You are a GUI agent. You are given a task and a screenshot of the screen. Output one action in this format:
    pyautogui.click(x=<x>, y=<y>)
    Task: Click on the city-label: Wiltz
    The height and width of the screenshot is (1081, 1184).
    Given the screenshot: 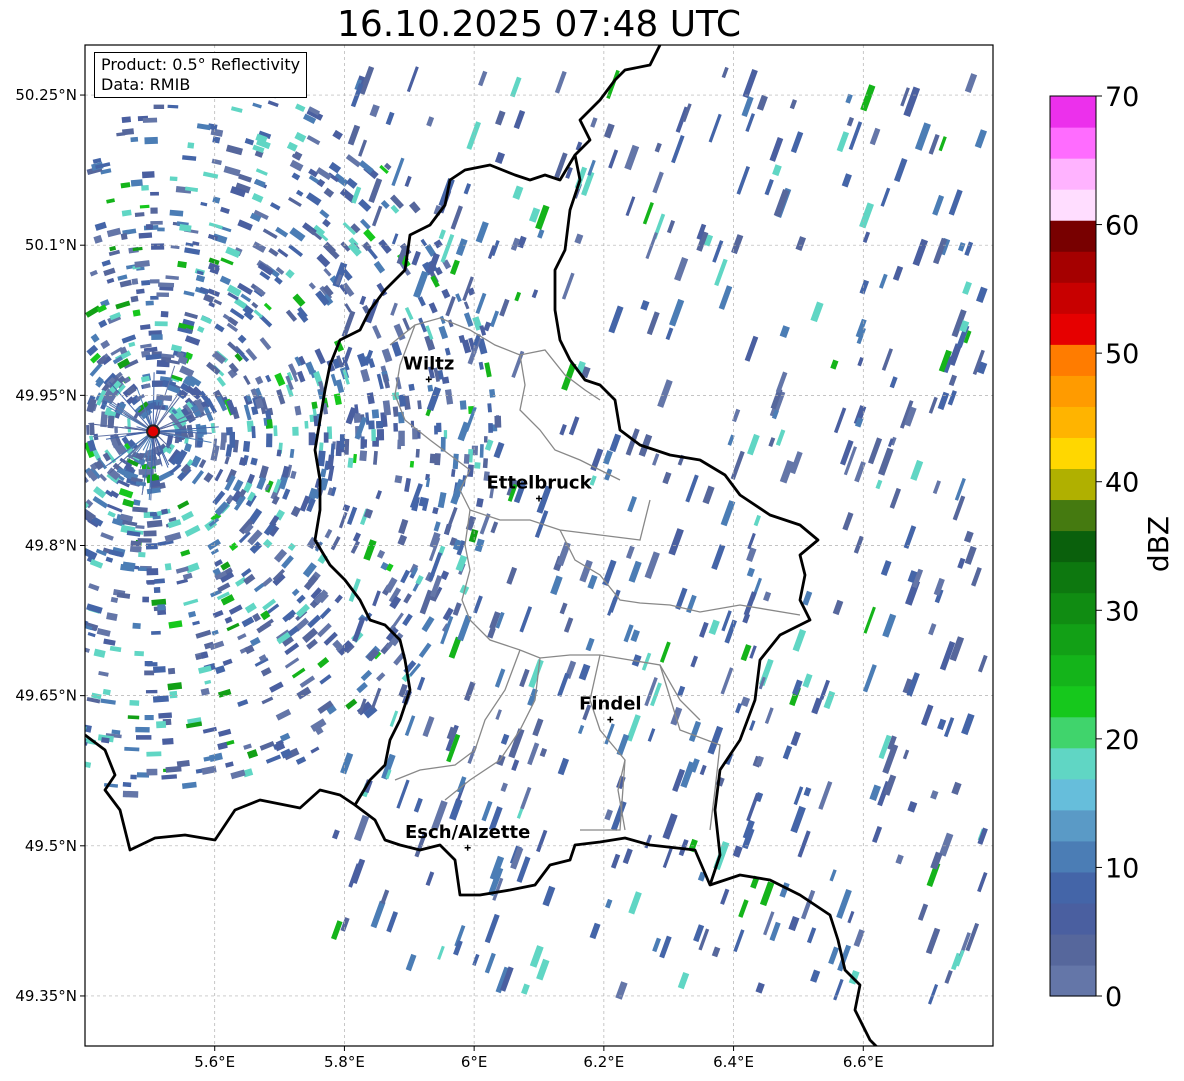 What is the action you would take?
    pyautogui.click(x=428, y=363)
    